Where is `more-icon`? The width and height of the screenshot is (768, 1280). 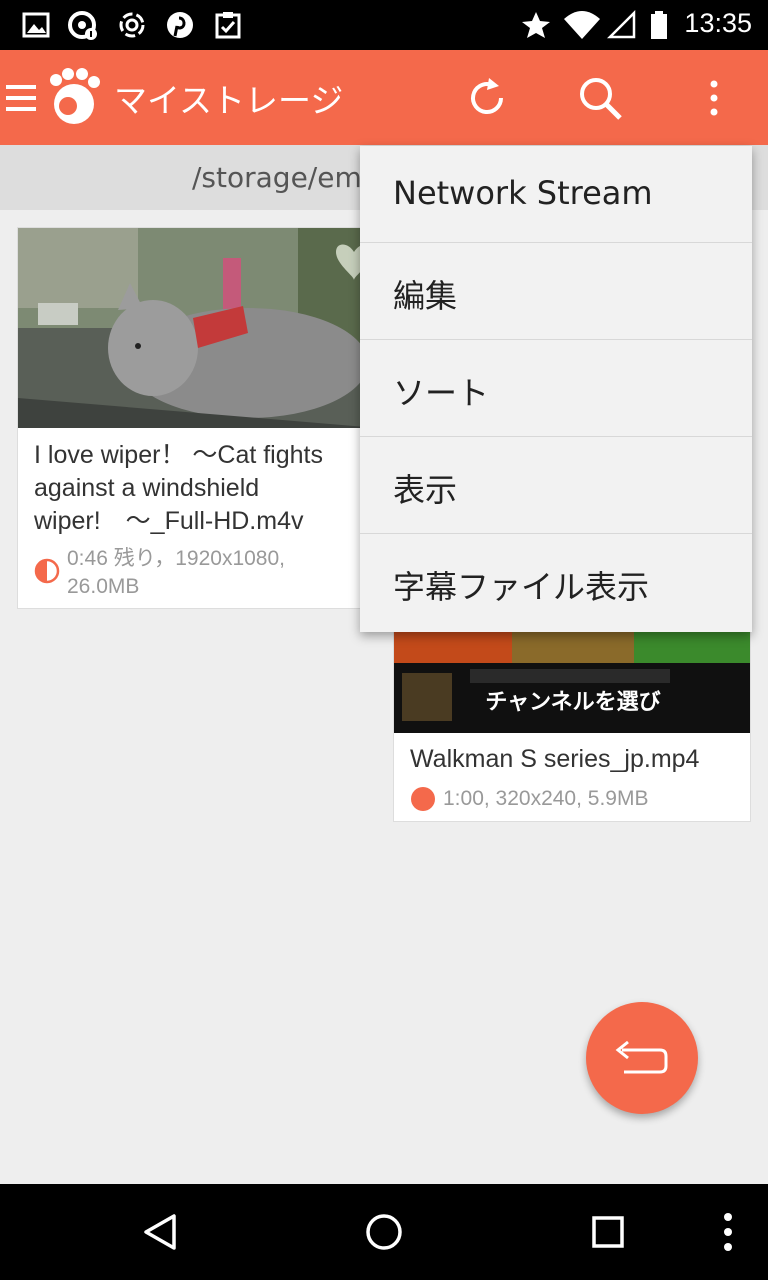
more-icon is located at coordinates (728, 1232).